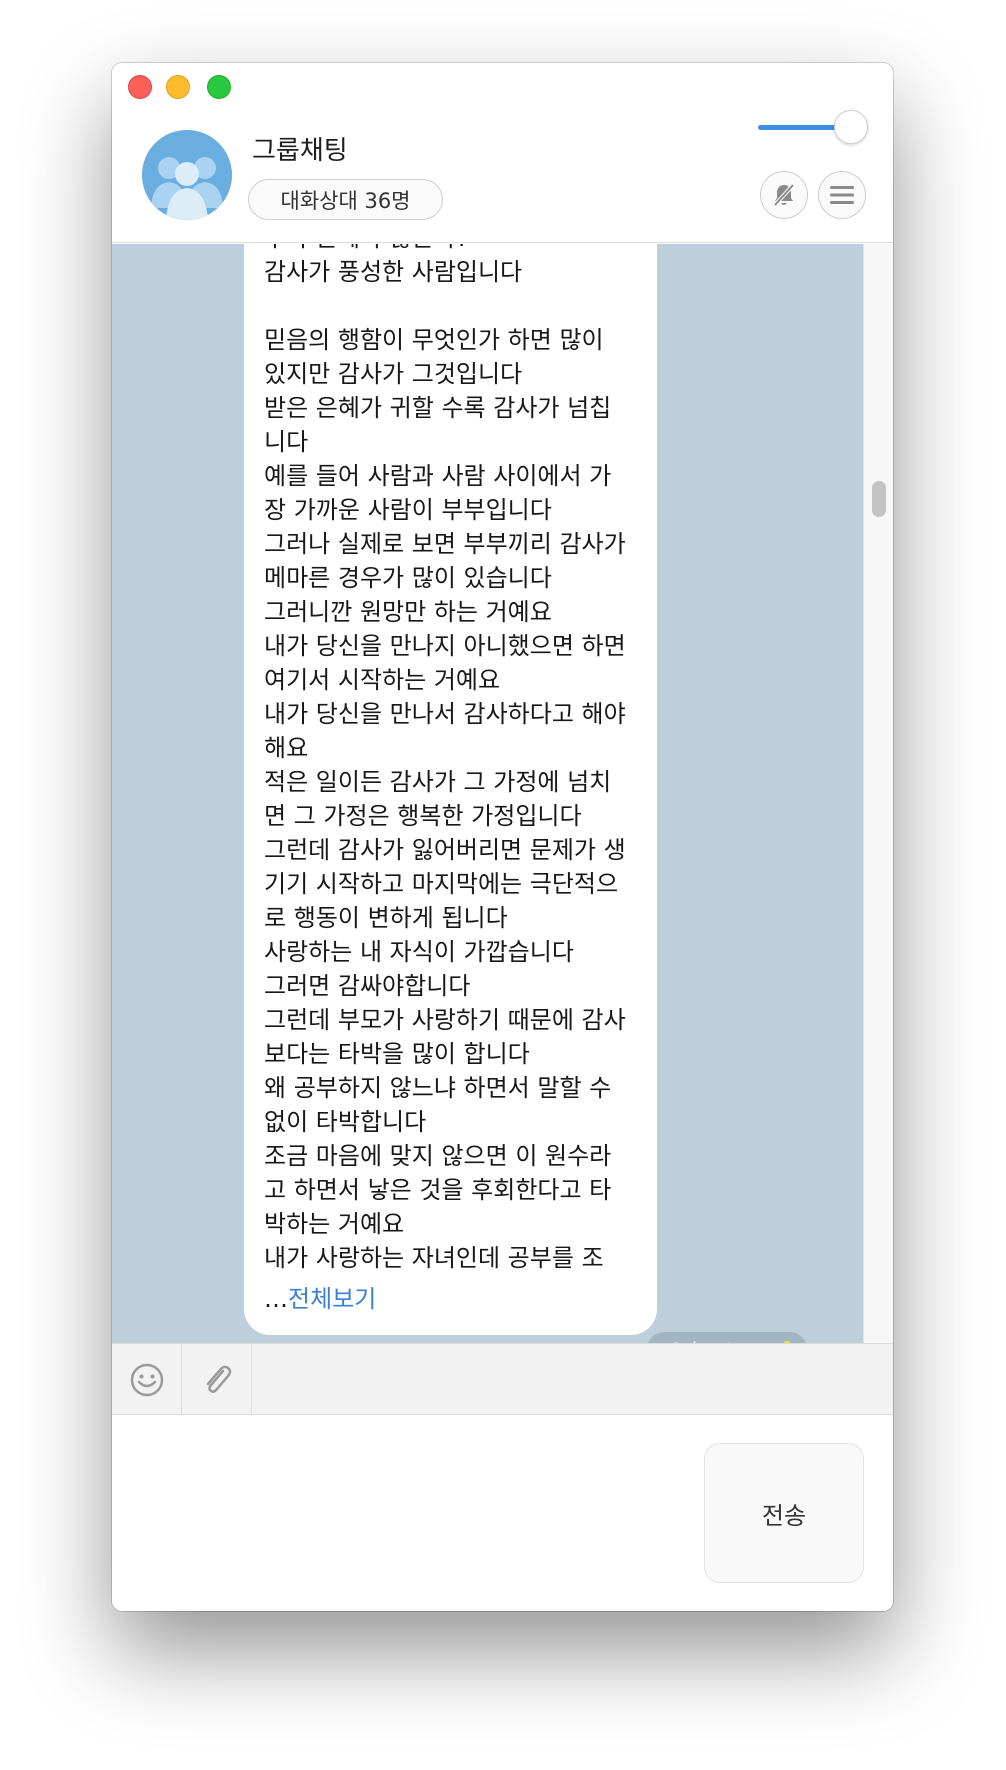 This screenshot has width=1006, height=1770. I want to click on message-line: 있지만 감사가 그것입니다, so click(393, 374).